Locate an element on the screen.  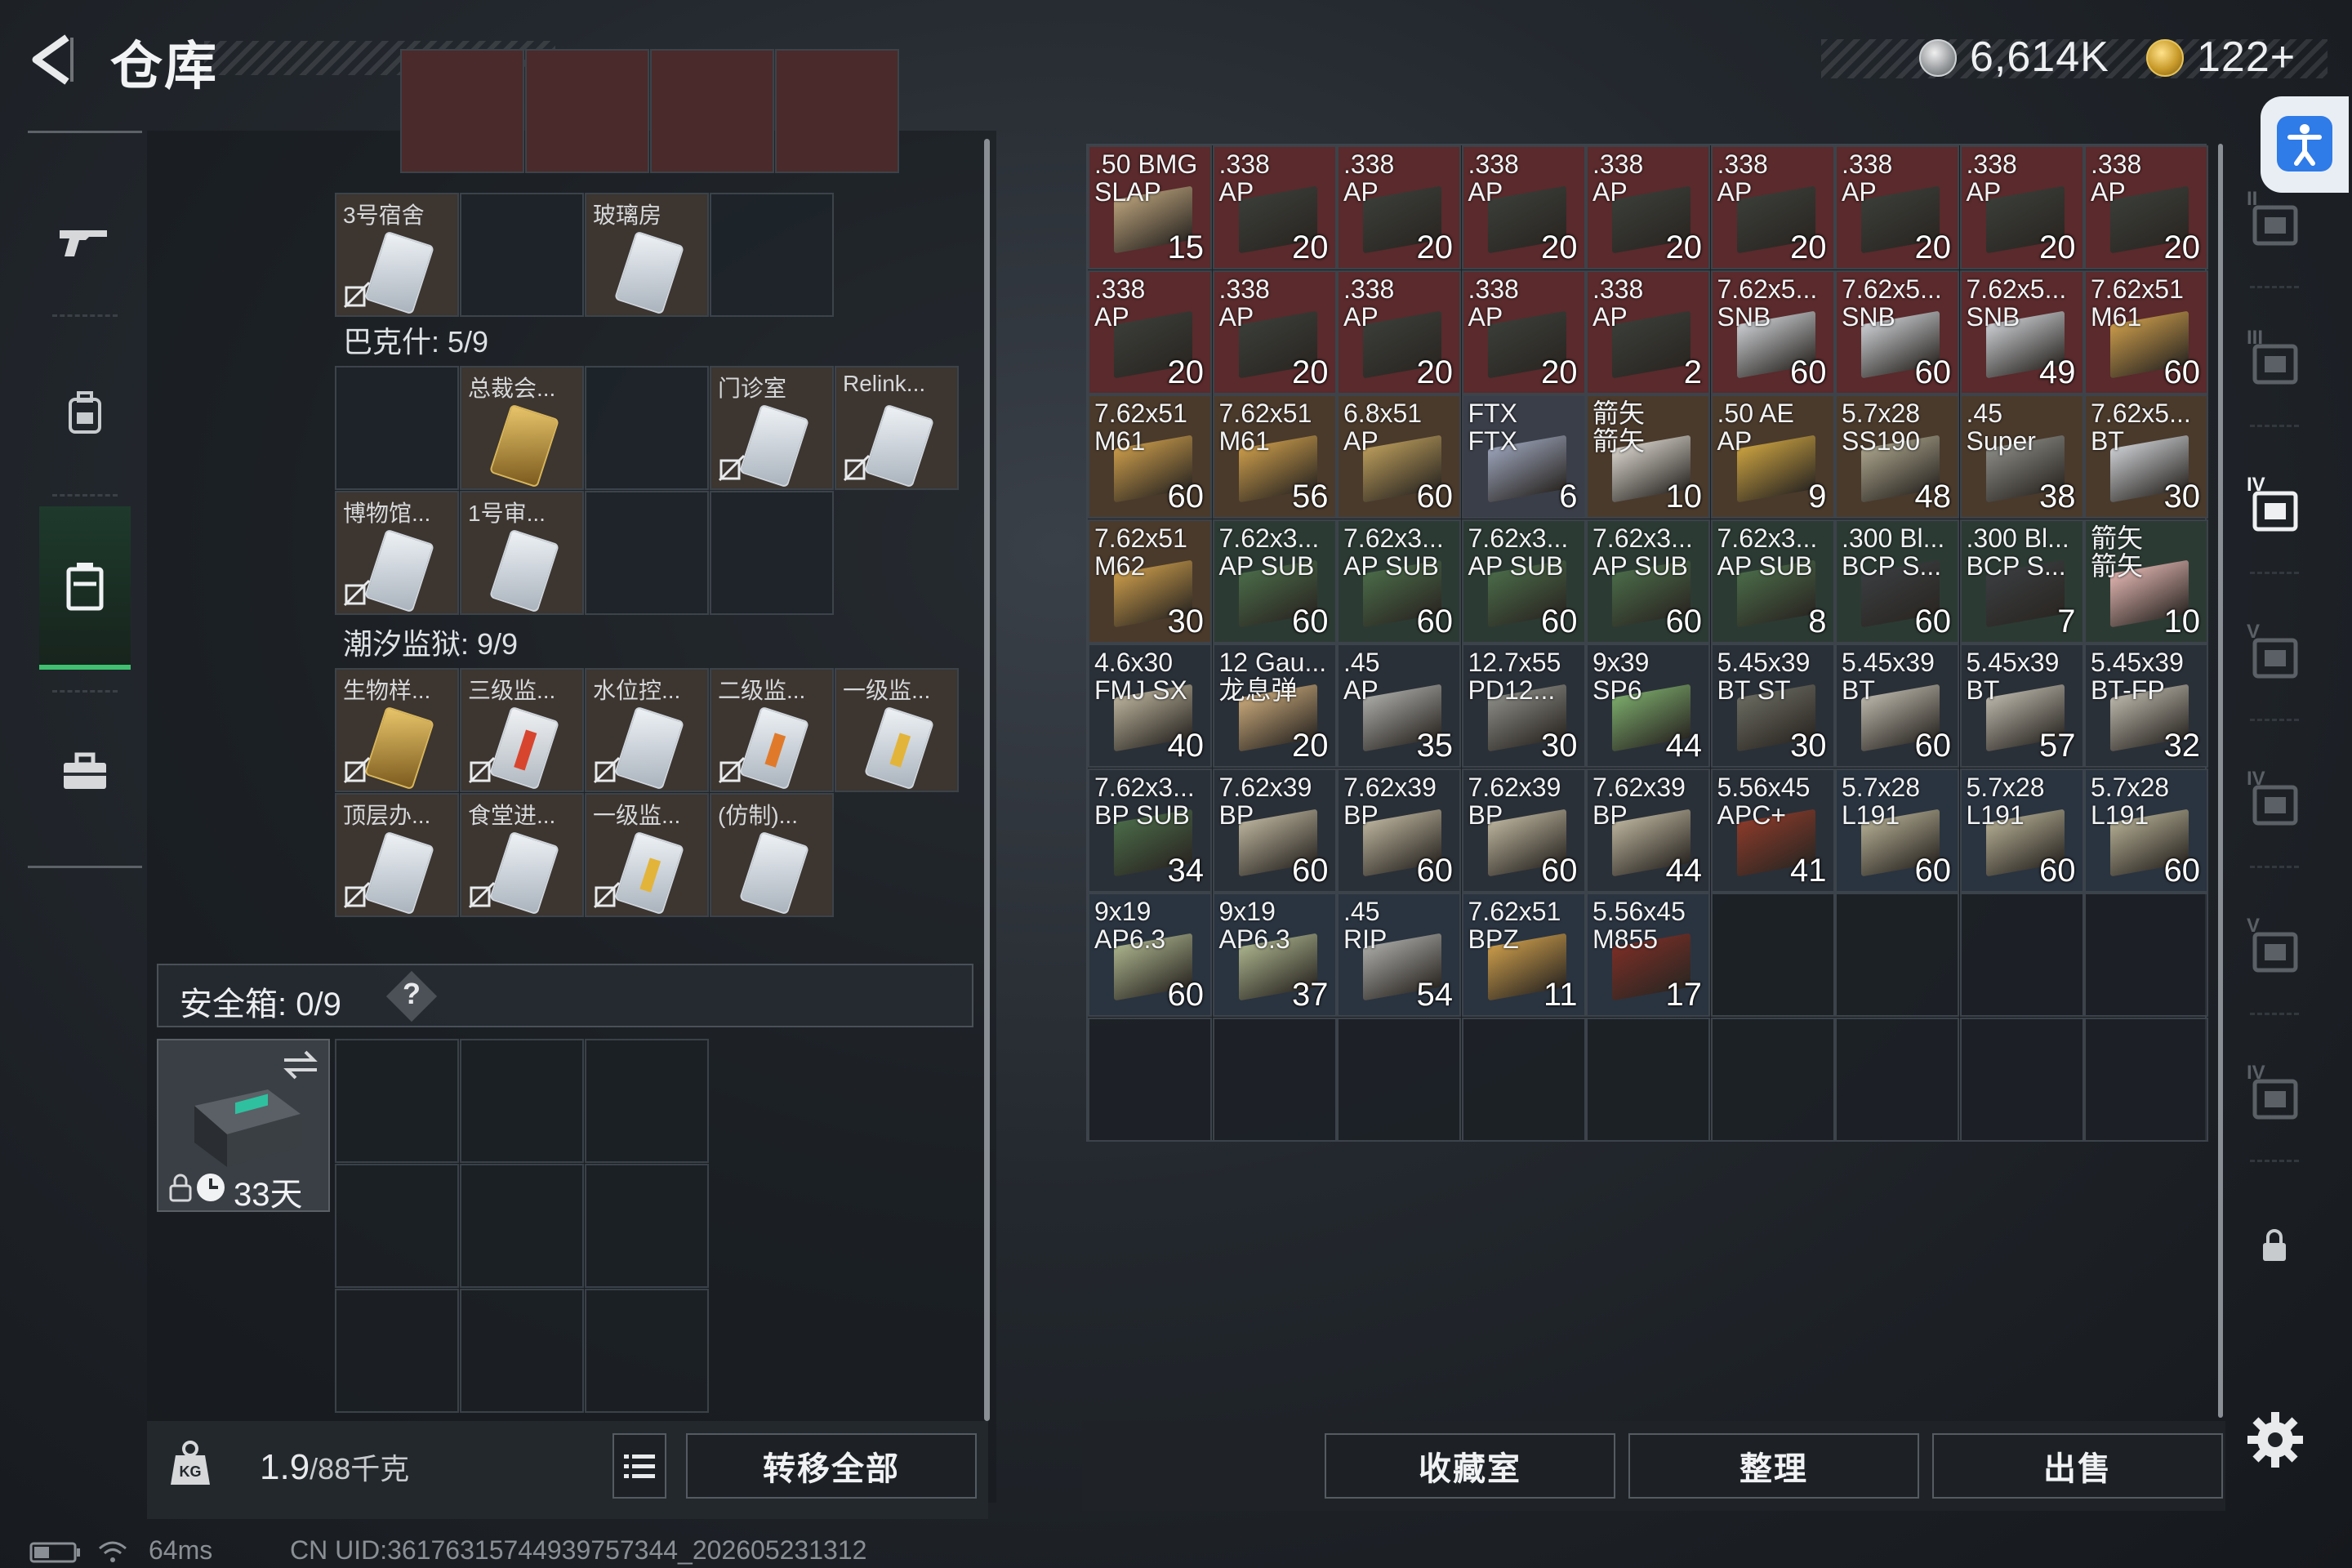
sort-button: 整理 is located at coordinates (1773, 1466).